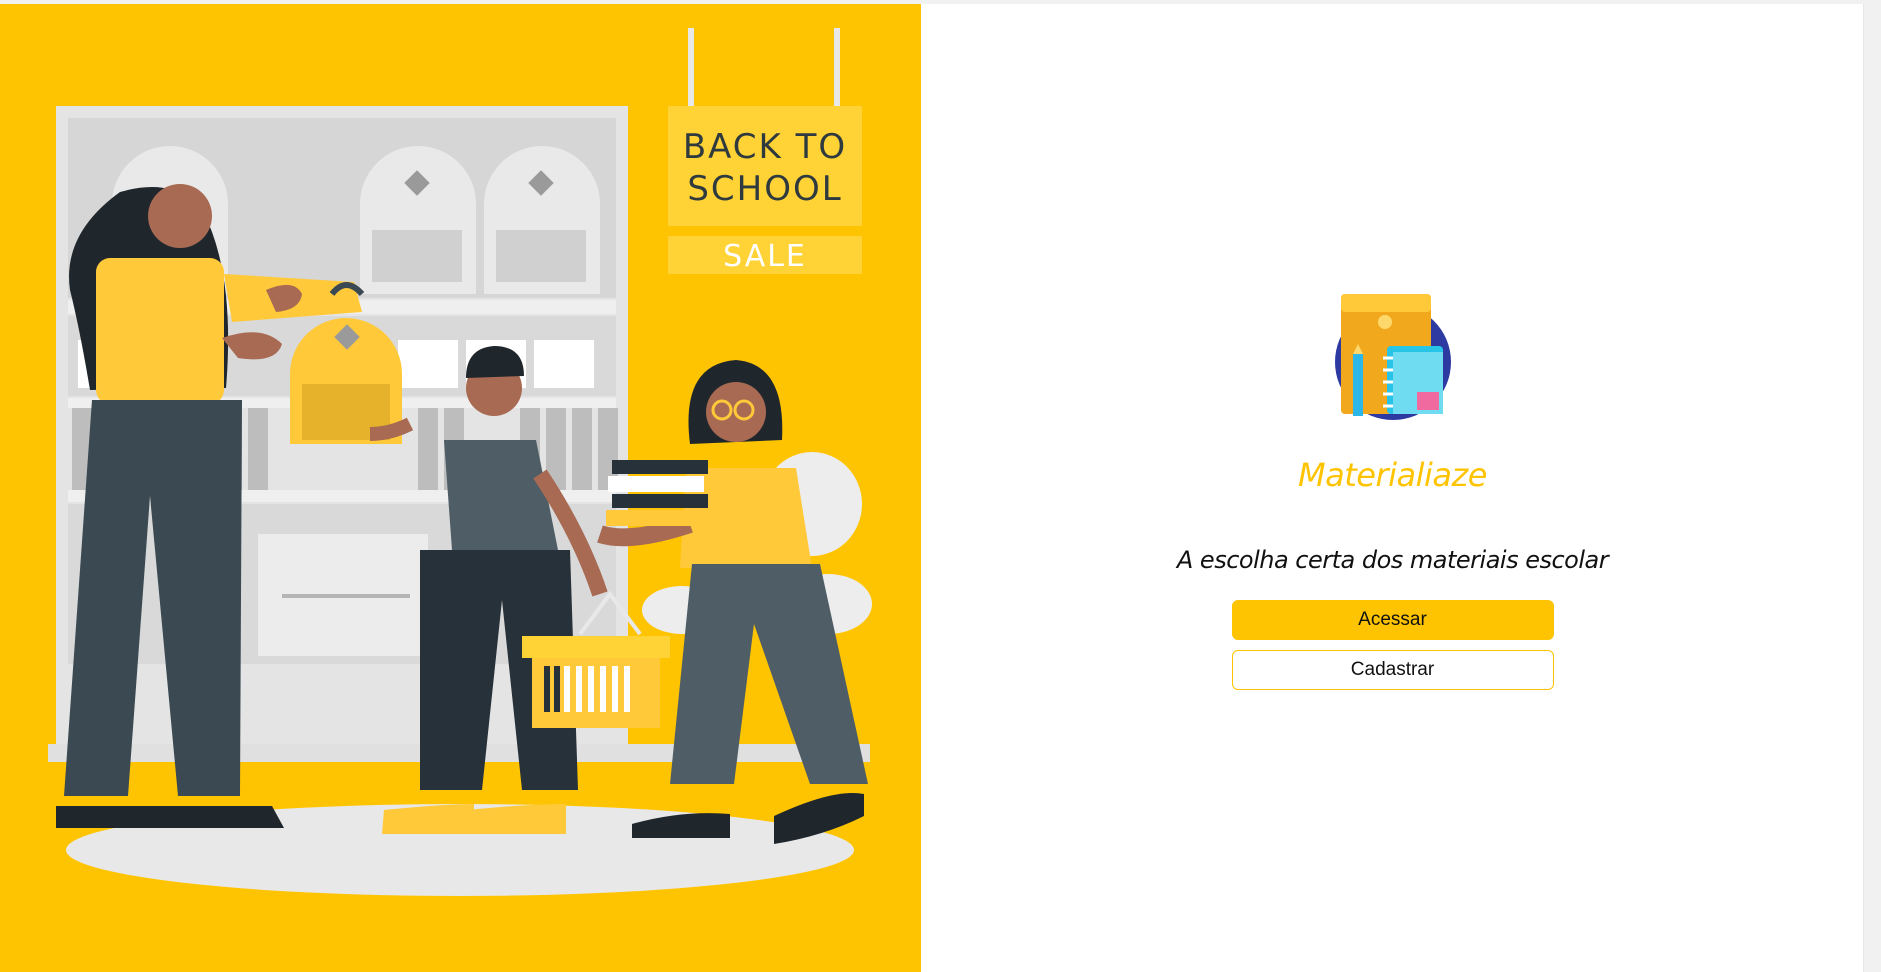  Describe the element at coordinates (765, 256) in the screenshot. I see `sign-sale-text: SALE` at that location.